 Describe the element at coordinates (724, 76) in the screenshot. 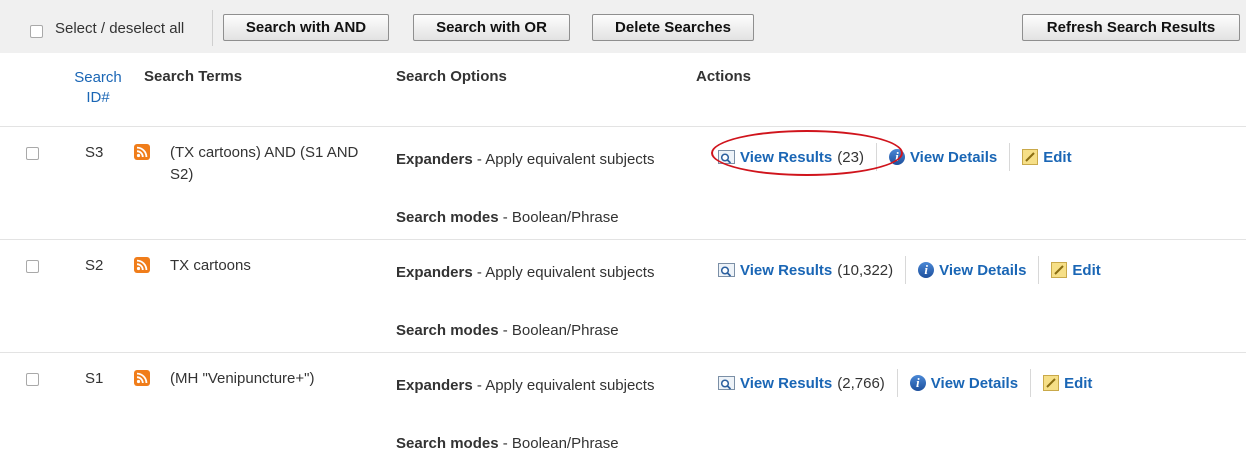

I see `column-header-actions: Actions` at that location.